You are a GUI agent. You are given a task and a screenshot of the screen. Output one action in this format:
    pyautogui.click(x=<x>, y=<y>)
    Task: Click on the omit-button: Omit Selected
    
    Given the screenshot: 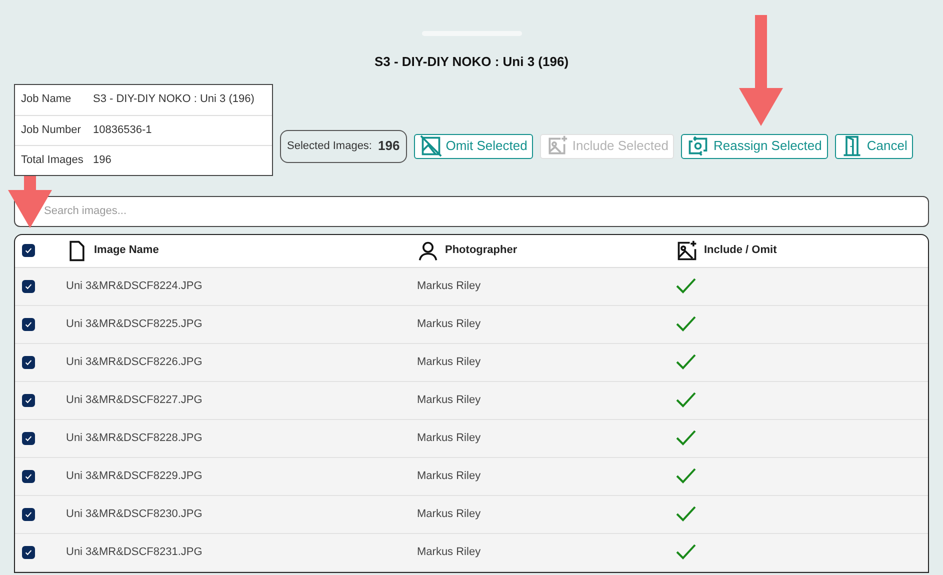 What is the action you would take?
    pyautogui.click(x=474, y=146)
    